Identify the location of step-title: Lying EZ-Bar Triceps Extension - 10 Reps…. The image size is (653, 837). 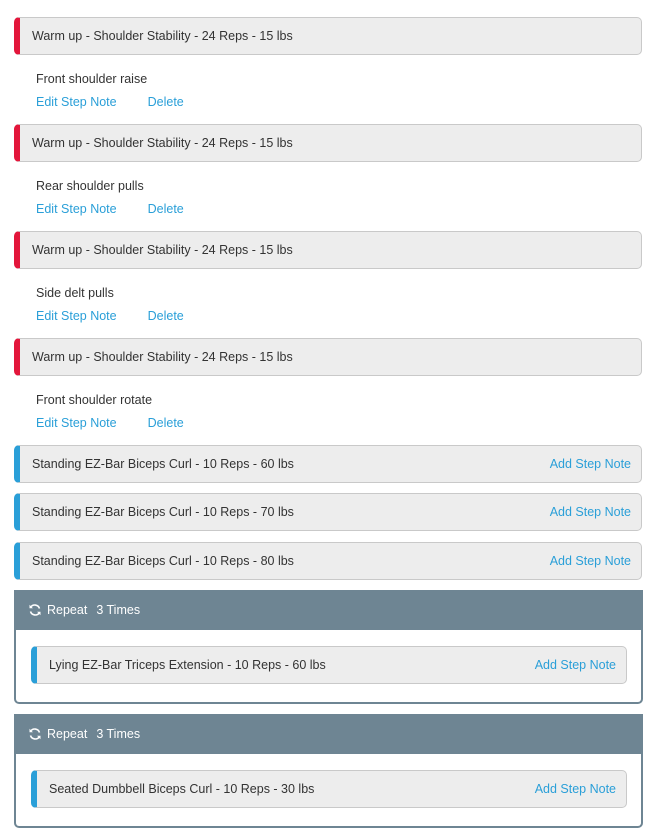
(187, 665).